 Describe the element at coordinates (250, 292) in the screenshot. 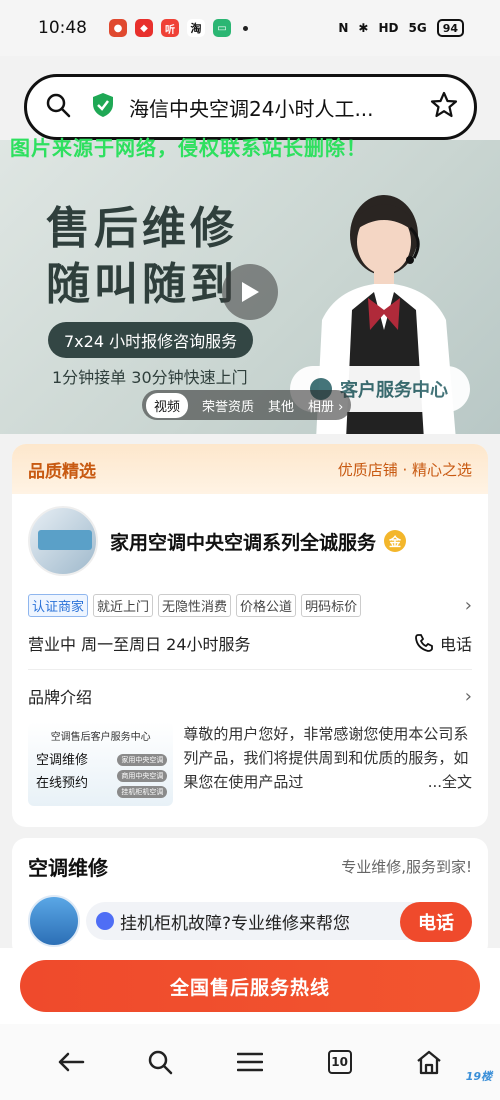

I see `play-video-button` at that location.